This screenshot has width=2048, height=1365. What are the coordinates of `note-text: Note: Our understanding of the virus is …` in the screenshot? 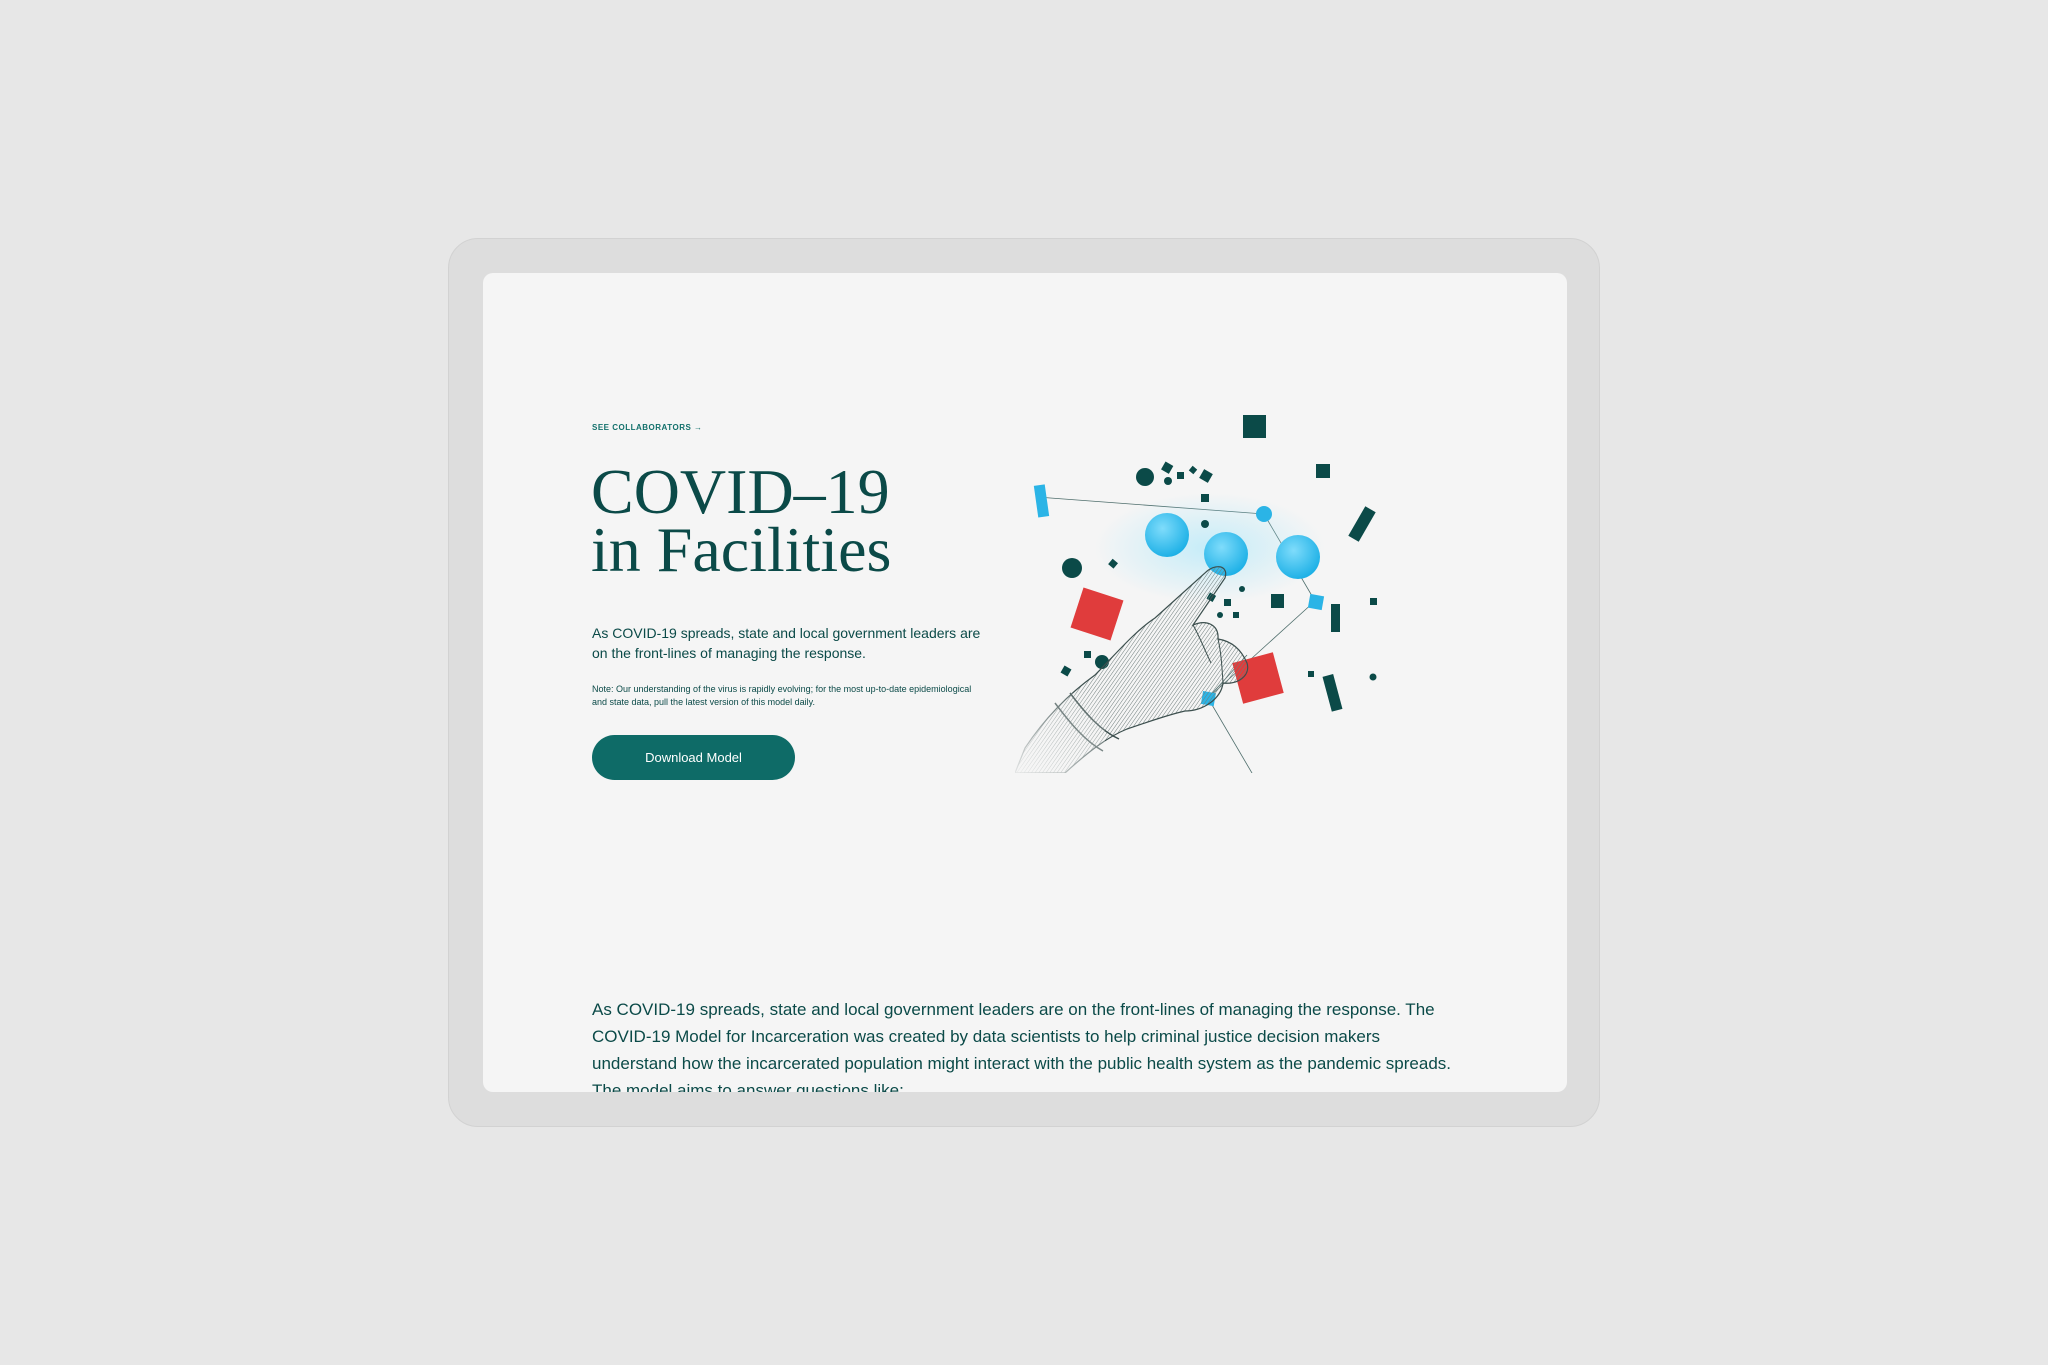 It's located at (782, 695).